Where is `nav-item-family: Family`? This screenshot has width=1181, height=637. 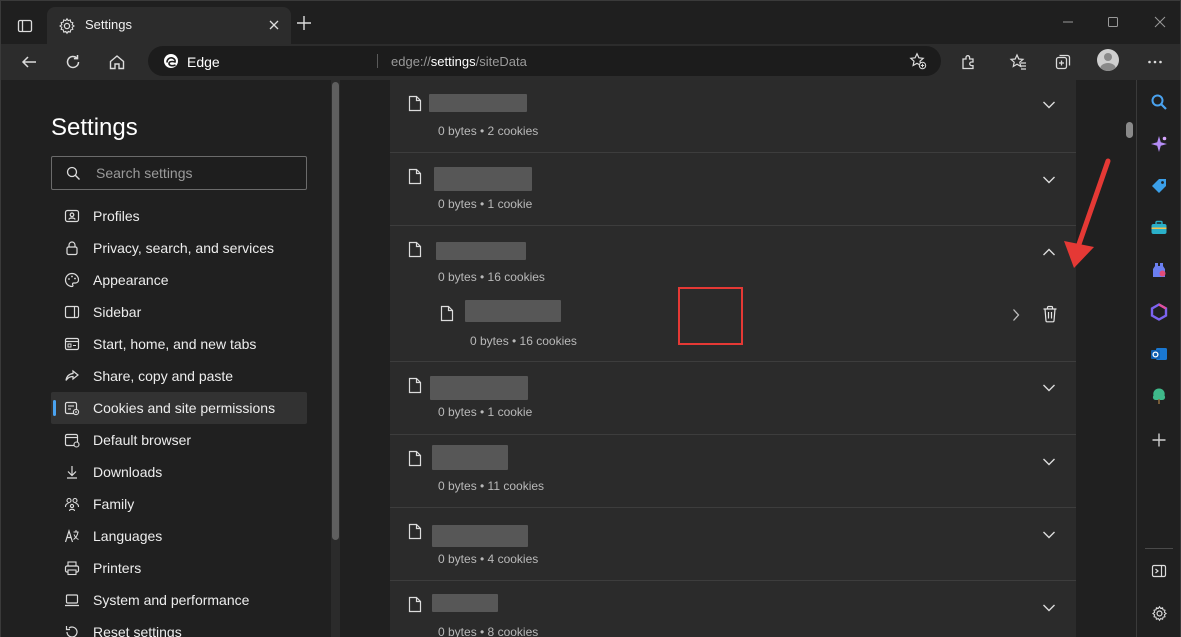
nav-item-family: Family is located at coordinates (179, 504).